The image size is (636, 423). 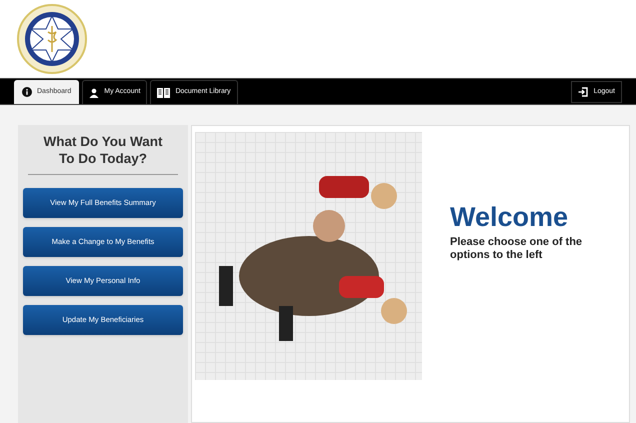 What do you see at coordinates (94, 93) in the screenshot?
I see `user-icon` at bounding box center [94, 93].